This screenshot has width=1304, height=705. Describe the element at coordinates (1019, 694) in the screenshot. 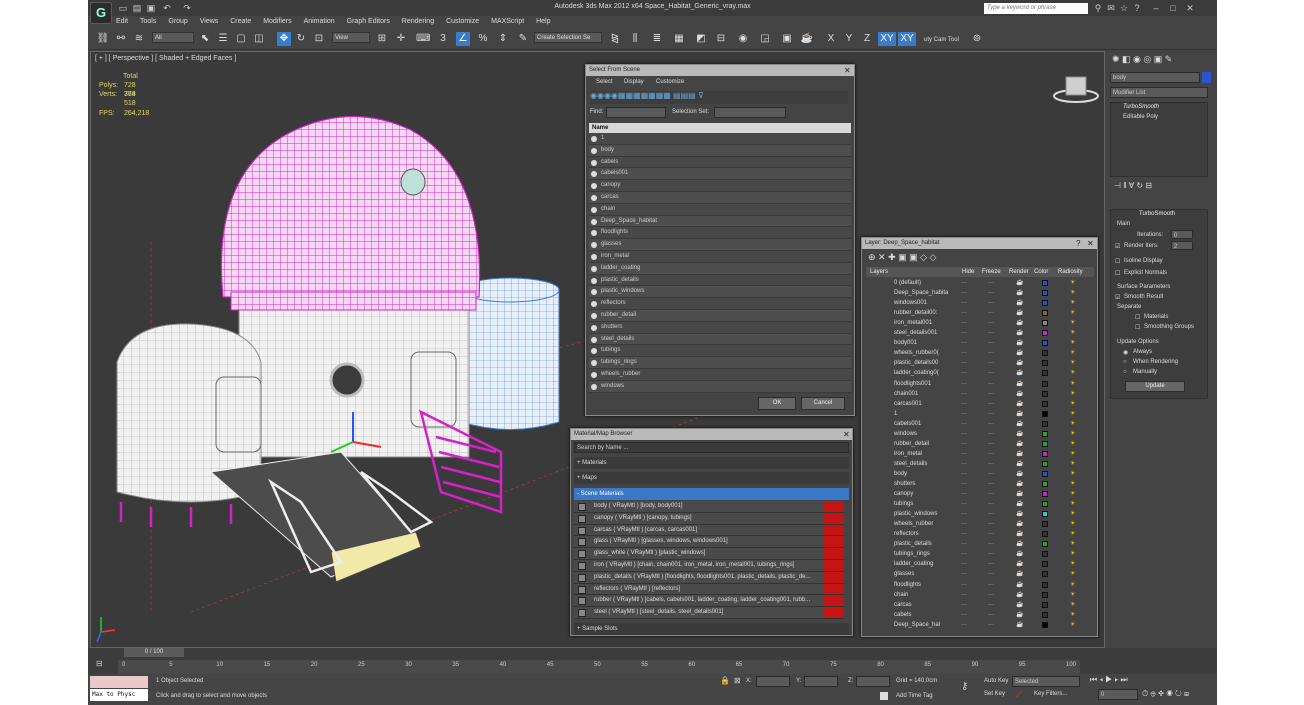

I see `set-key-icon: ⟋` at that location.